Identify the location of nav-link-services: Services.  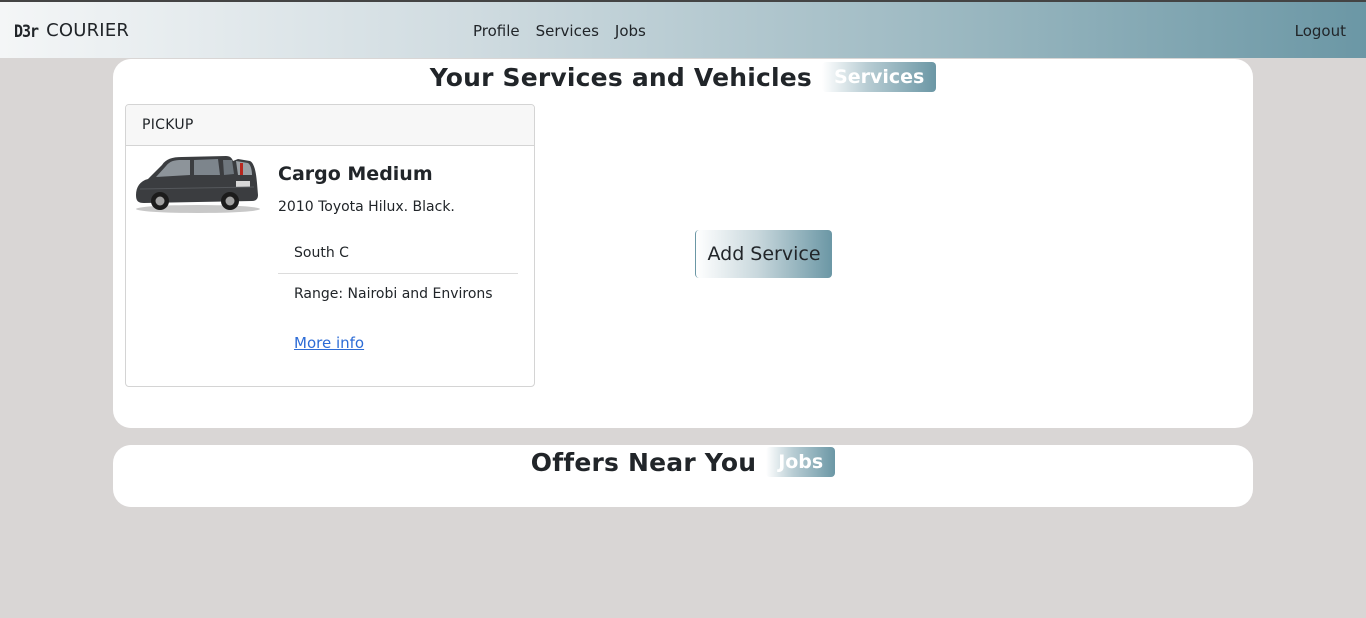
(567, 31).